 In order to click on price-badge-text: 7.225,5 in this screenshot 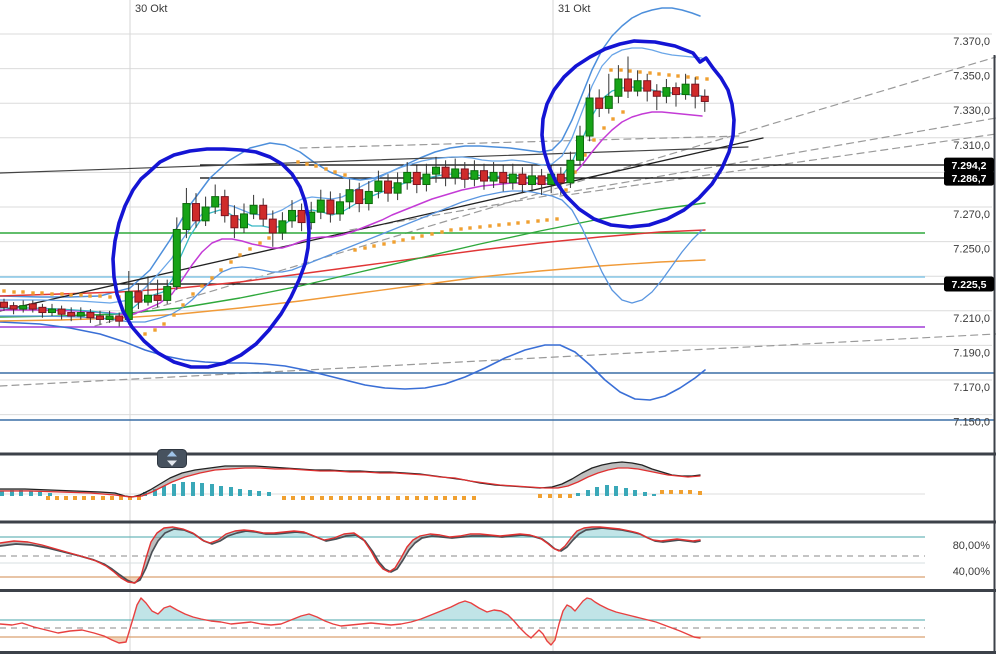, I will do `click(968, 285)`.